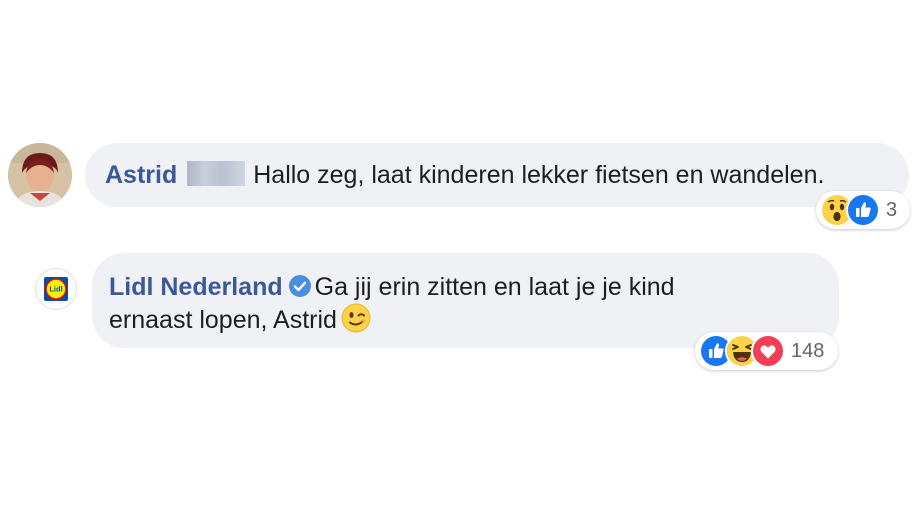 The image size is (920, 518). Describe the element at coordinates (299, 285) in the screenshot. I see `verified-badge-icon` at that location.